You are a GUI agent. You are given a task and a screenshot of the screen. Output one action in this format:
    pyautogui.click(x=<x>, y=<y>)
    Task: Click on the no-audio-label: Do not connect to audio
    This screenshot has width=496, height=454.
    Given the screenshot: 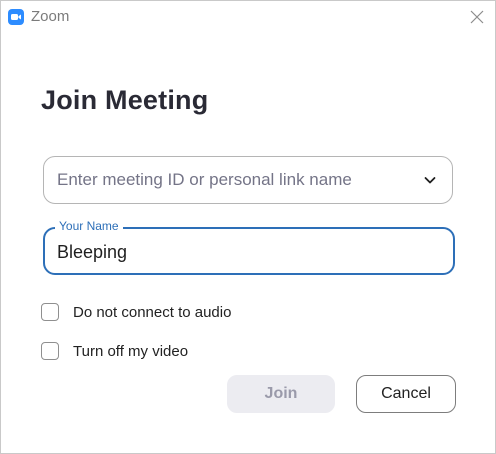 What is the action you would take?
    pyautogui.click(x=152, y=312)
    